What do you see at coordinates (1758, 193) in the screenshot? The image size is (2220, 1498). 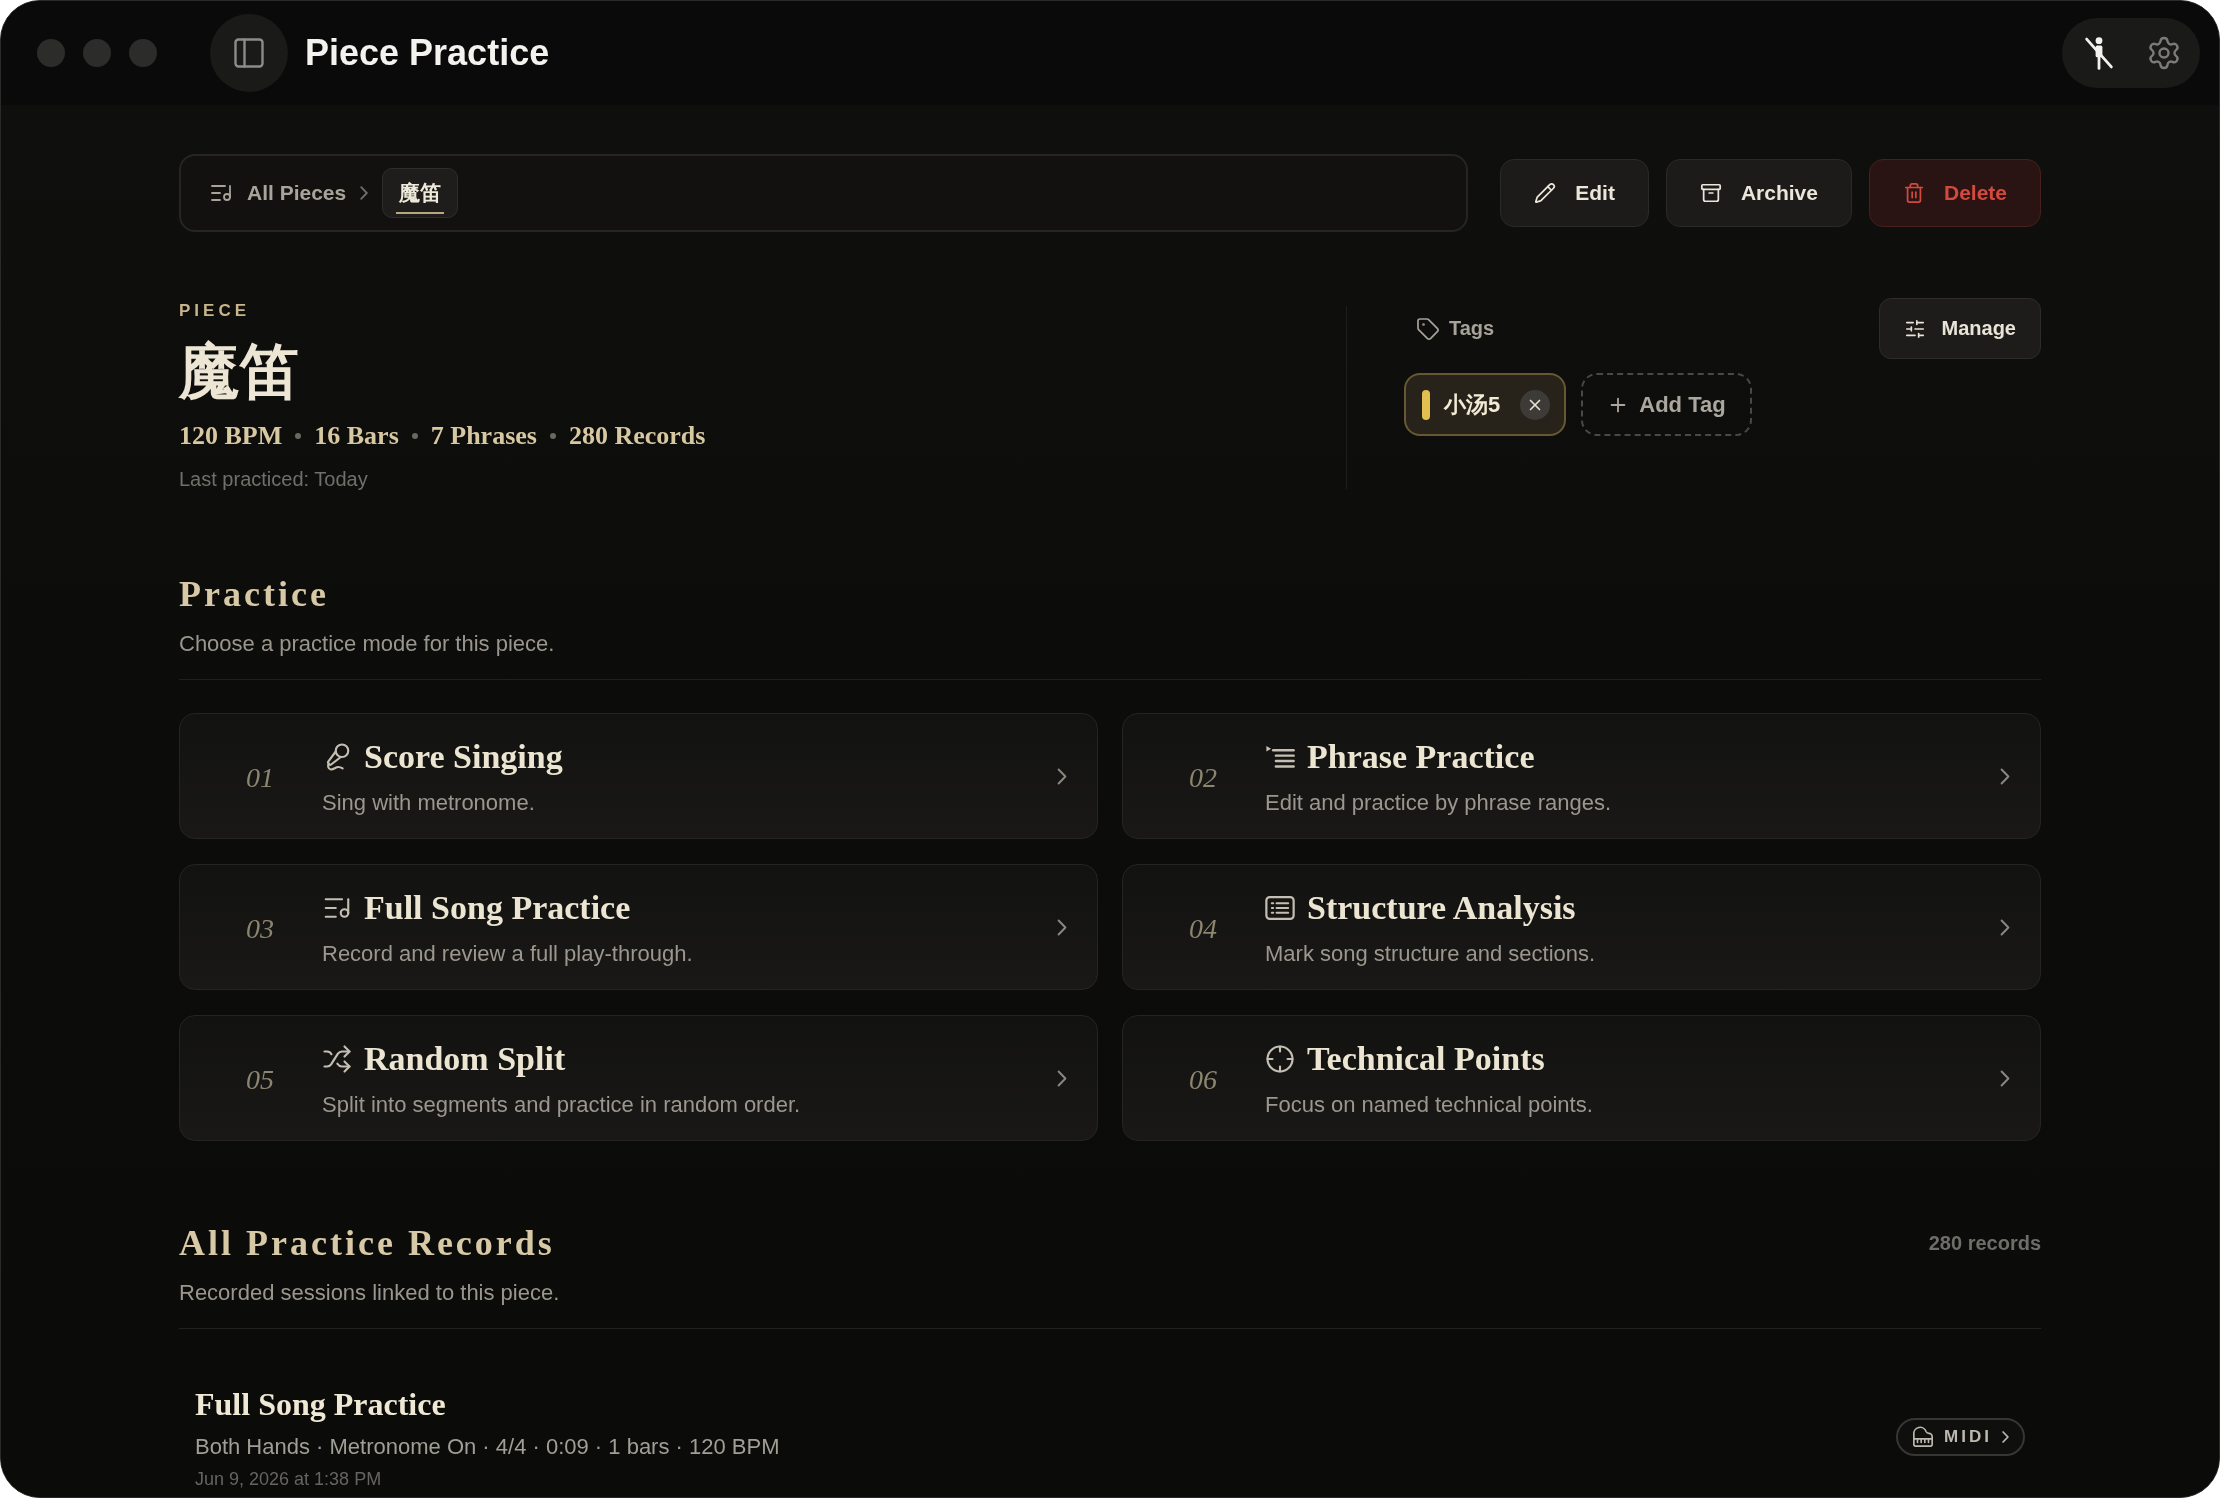 I see `archive-button: Archive` at bounding box center [1758, 193].